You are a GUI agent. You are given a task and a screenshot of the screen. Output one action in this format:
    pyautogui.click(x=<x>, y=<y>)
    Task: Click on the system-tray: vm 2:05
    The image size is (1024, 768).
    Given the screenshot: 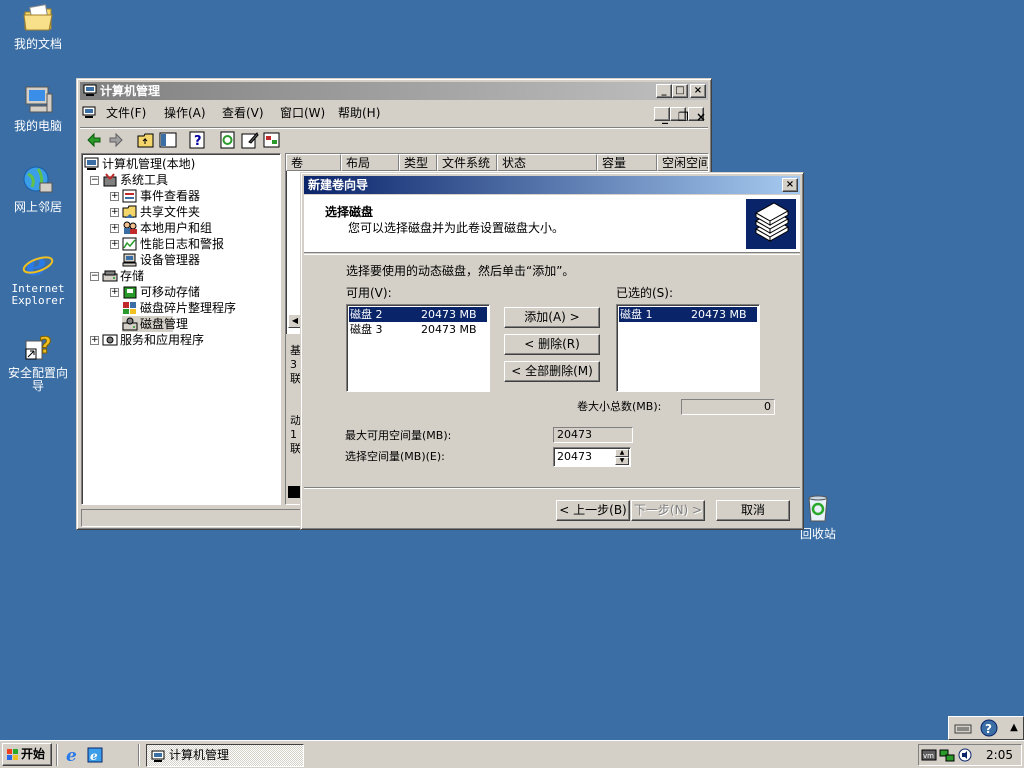 What is the action you would take?
    pyautogui.click(x=970, y=755)
    